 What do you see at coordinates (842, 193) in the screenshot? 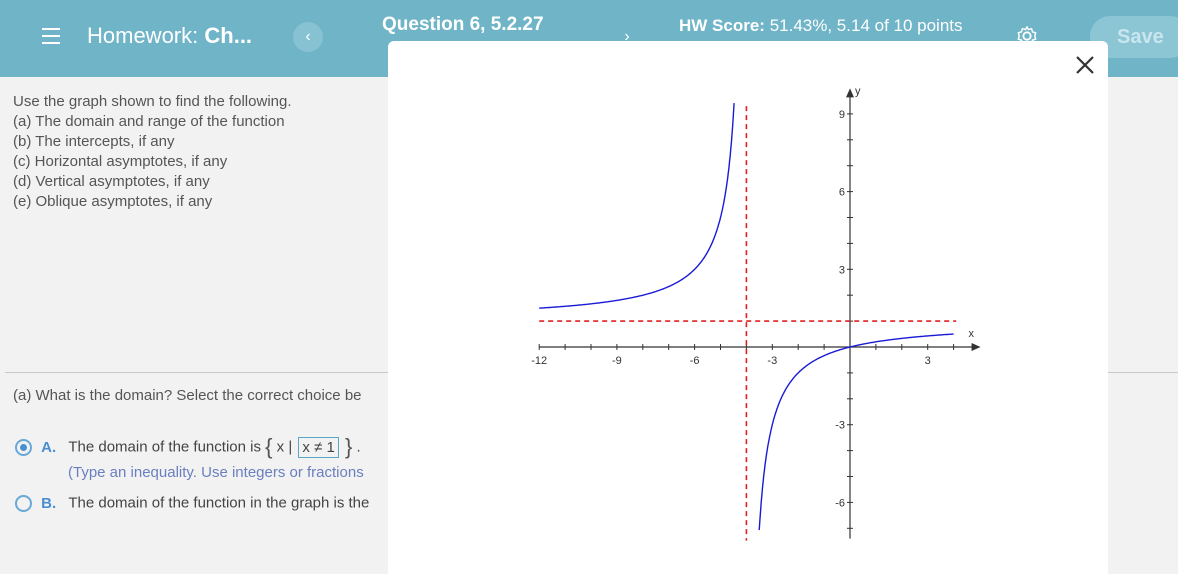
I see `y-tick-label: 6` at bounding box center [842, 193].